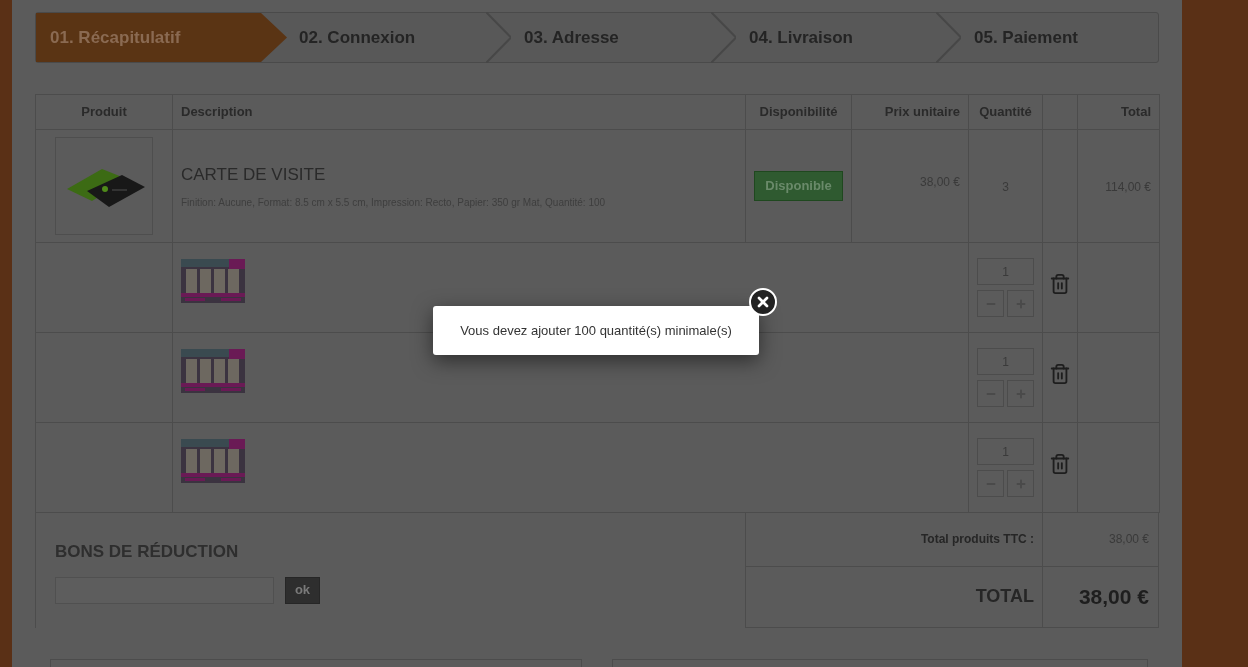  I want to click on close-icon, so click(763, 302).